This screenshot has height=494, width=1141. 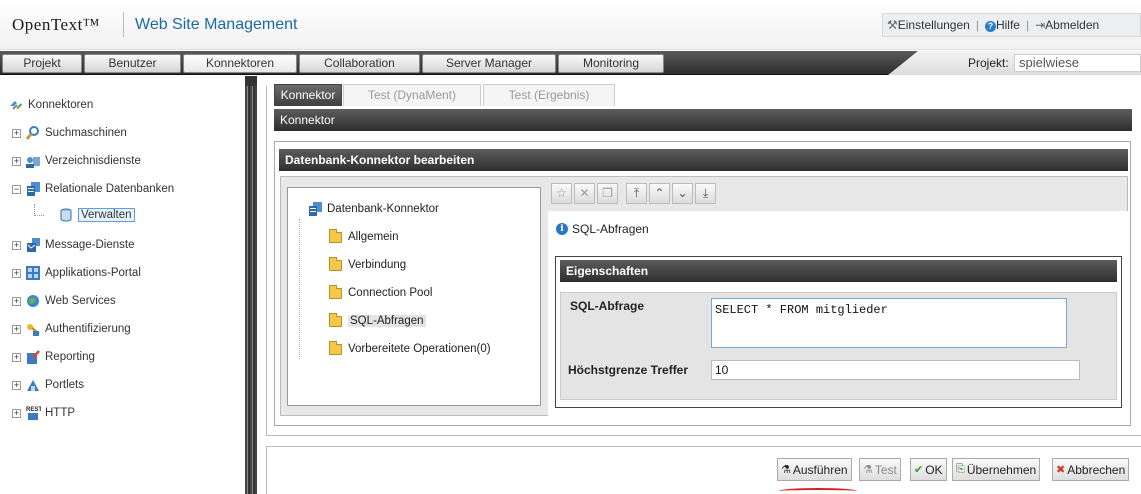 What do you see at coordinates (359, 63) in the screenshot?
I see `nav-tab-collaboration: Collaboration` at bounding box center [359, 63].